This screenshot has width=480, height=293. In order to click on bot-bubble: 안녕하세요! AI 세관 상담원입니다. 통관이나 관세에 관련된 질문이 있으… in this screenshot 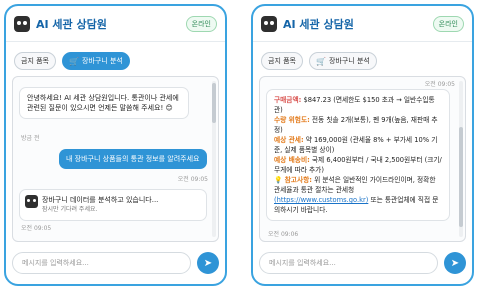, I will do `click(104, 103)`.